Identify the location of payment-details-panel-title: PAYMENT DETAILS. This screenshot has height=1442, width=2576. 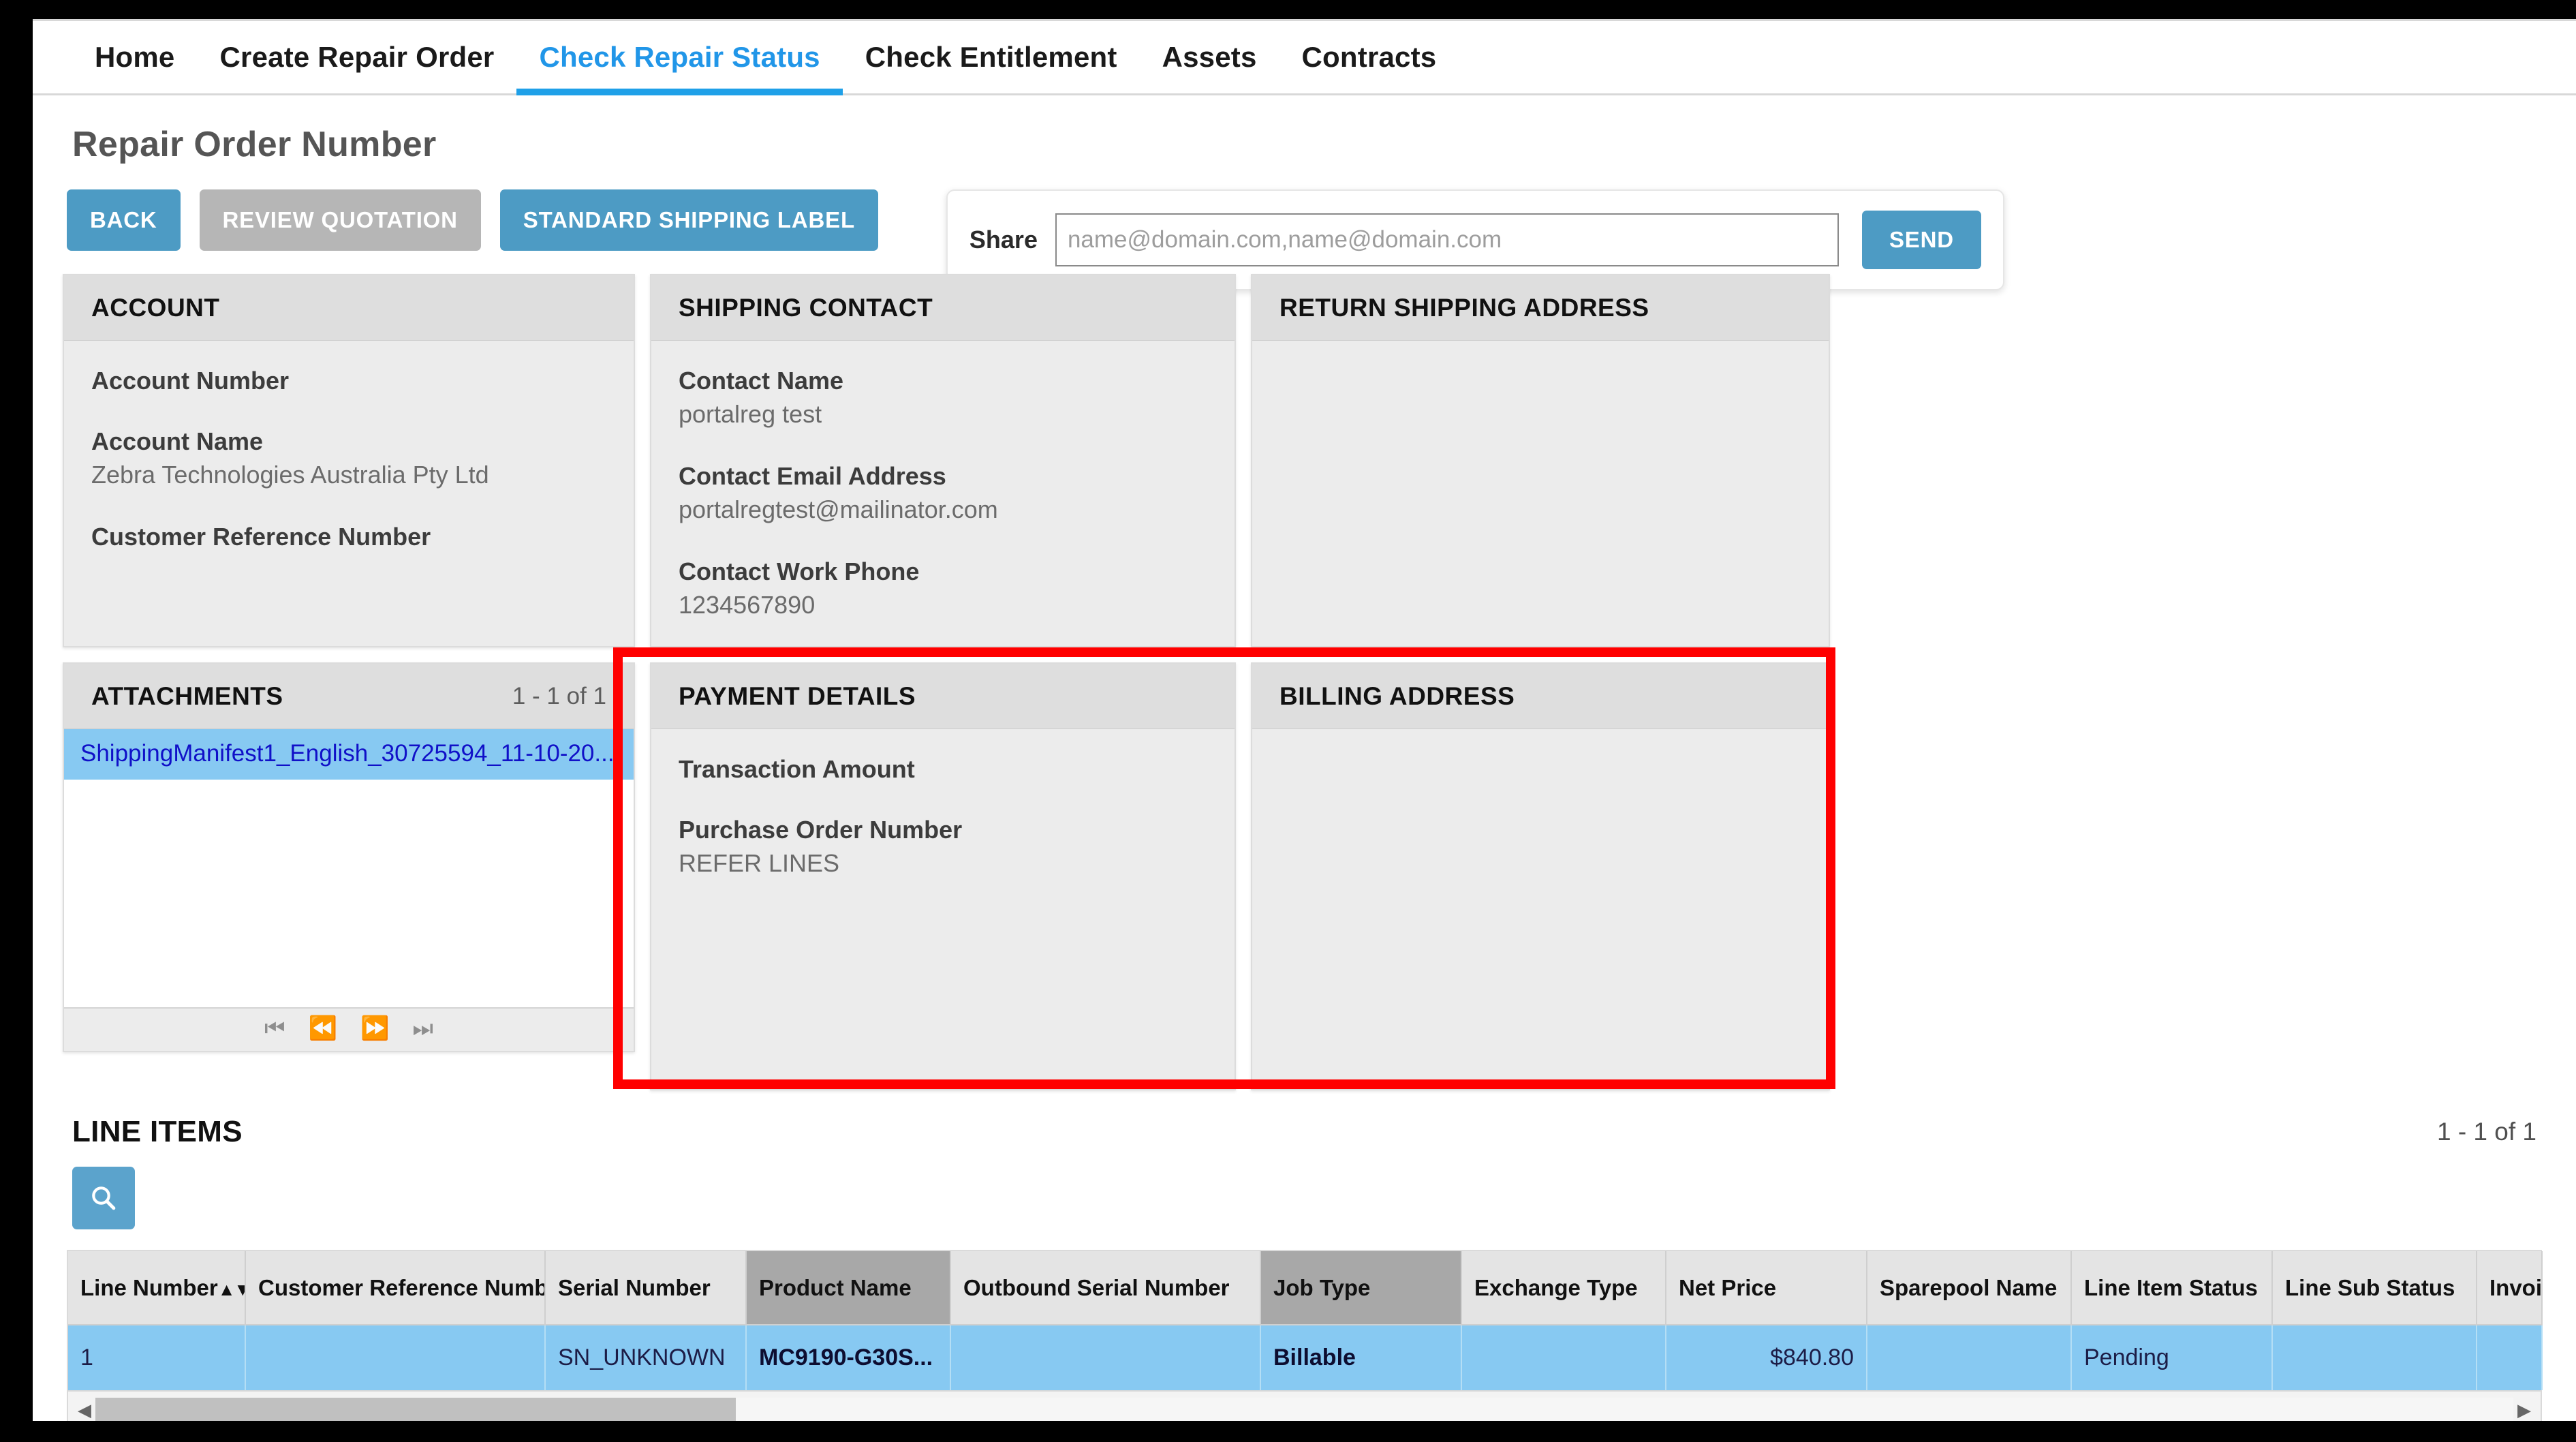
(798, 695).